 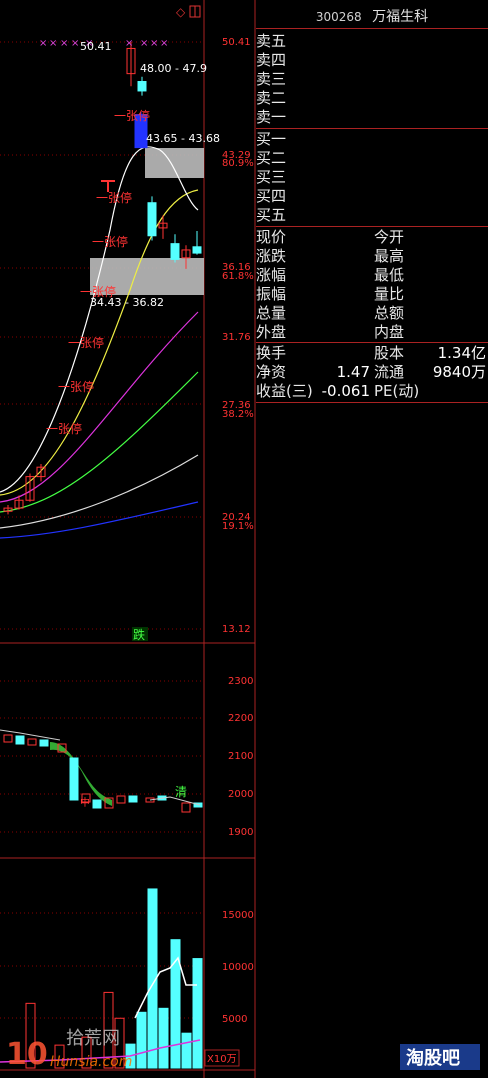 What do you see at coordinates (345, 391) in the screenshot?
I see `fundamental-value: -0.061` at bounding box center [345, 391].